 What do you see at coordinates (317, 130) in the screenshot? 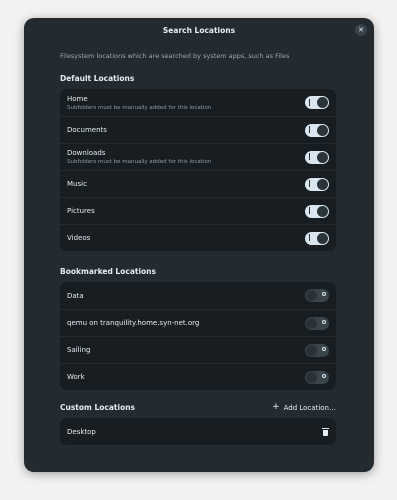
I see `documents-toggle` at bounding box center [317, 130].